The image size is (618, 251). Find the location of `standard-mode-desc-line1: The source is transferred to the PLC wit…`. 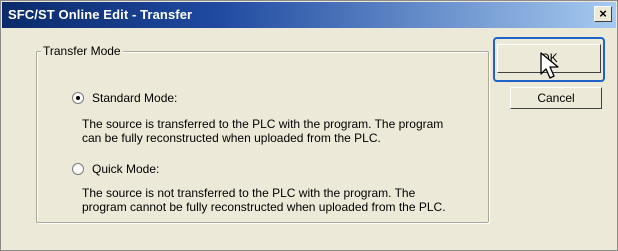

standard-mode-desc-line1: The source is transferred to the PLC wit… is located at coordinates (263, 124).